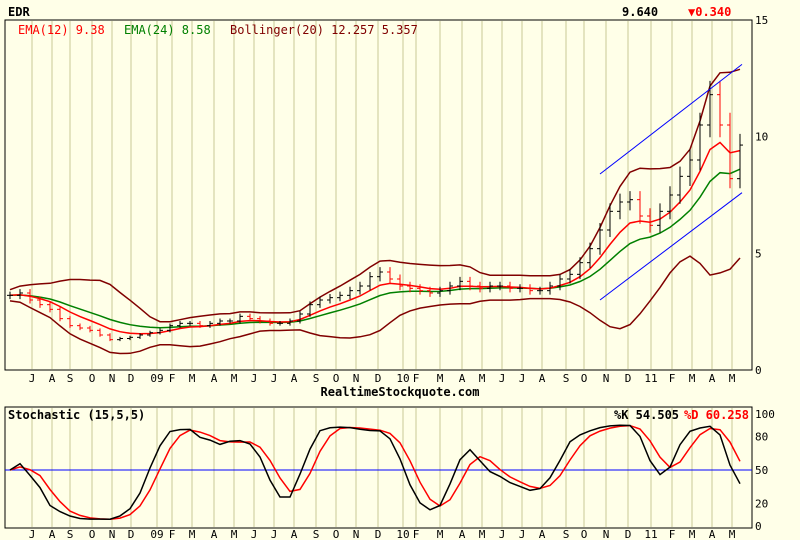 The width and height of the screenshot is (800, 540). I want to click on ema12-legend: EMA(12) 9.38, so click(61, 30).